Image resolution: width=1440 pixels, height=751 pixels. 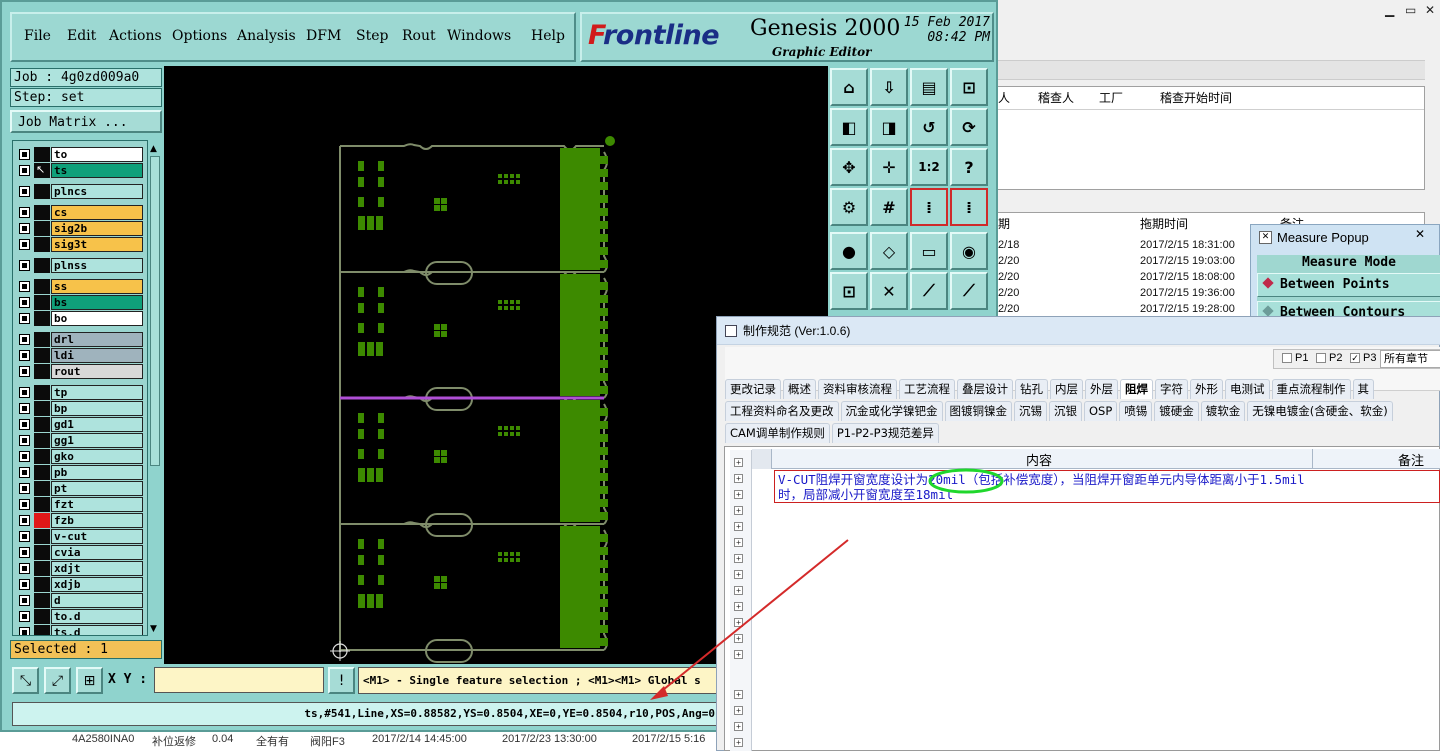 I want to click on layer-row-d: d, so click(x=81, y=600).